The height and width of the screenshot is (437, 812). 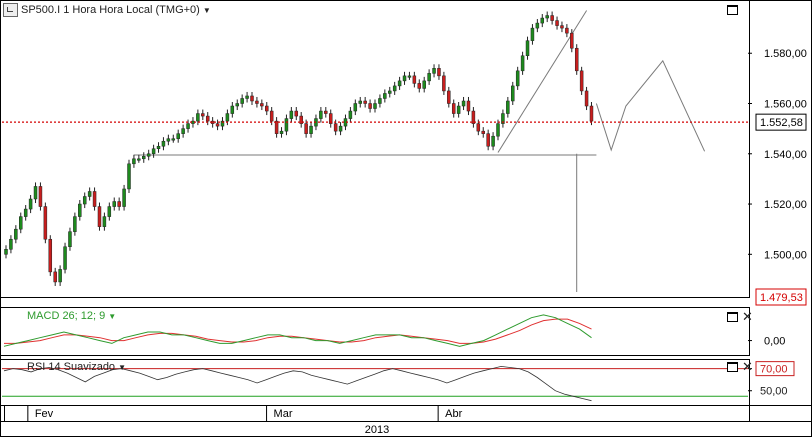 What do you see at coordinates (112, 316) in the screenshot?
I see `macd-title-dropdown-icon: ▼` at bounding box center [112, 316].